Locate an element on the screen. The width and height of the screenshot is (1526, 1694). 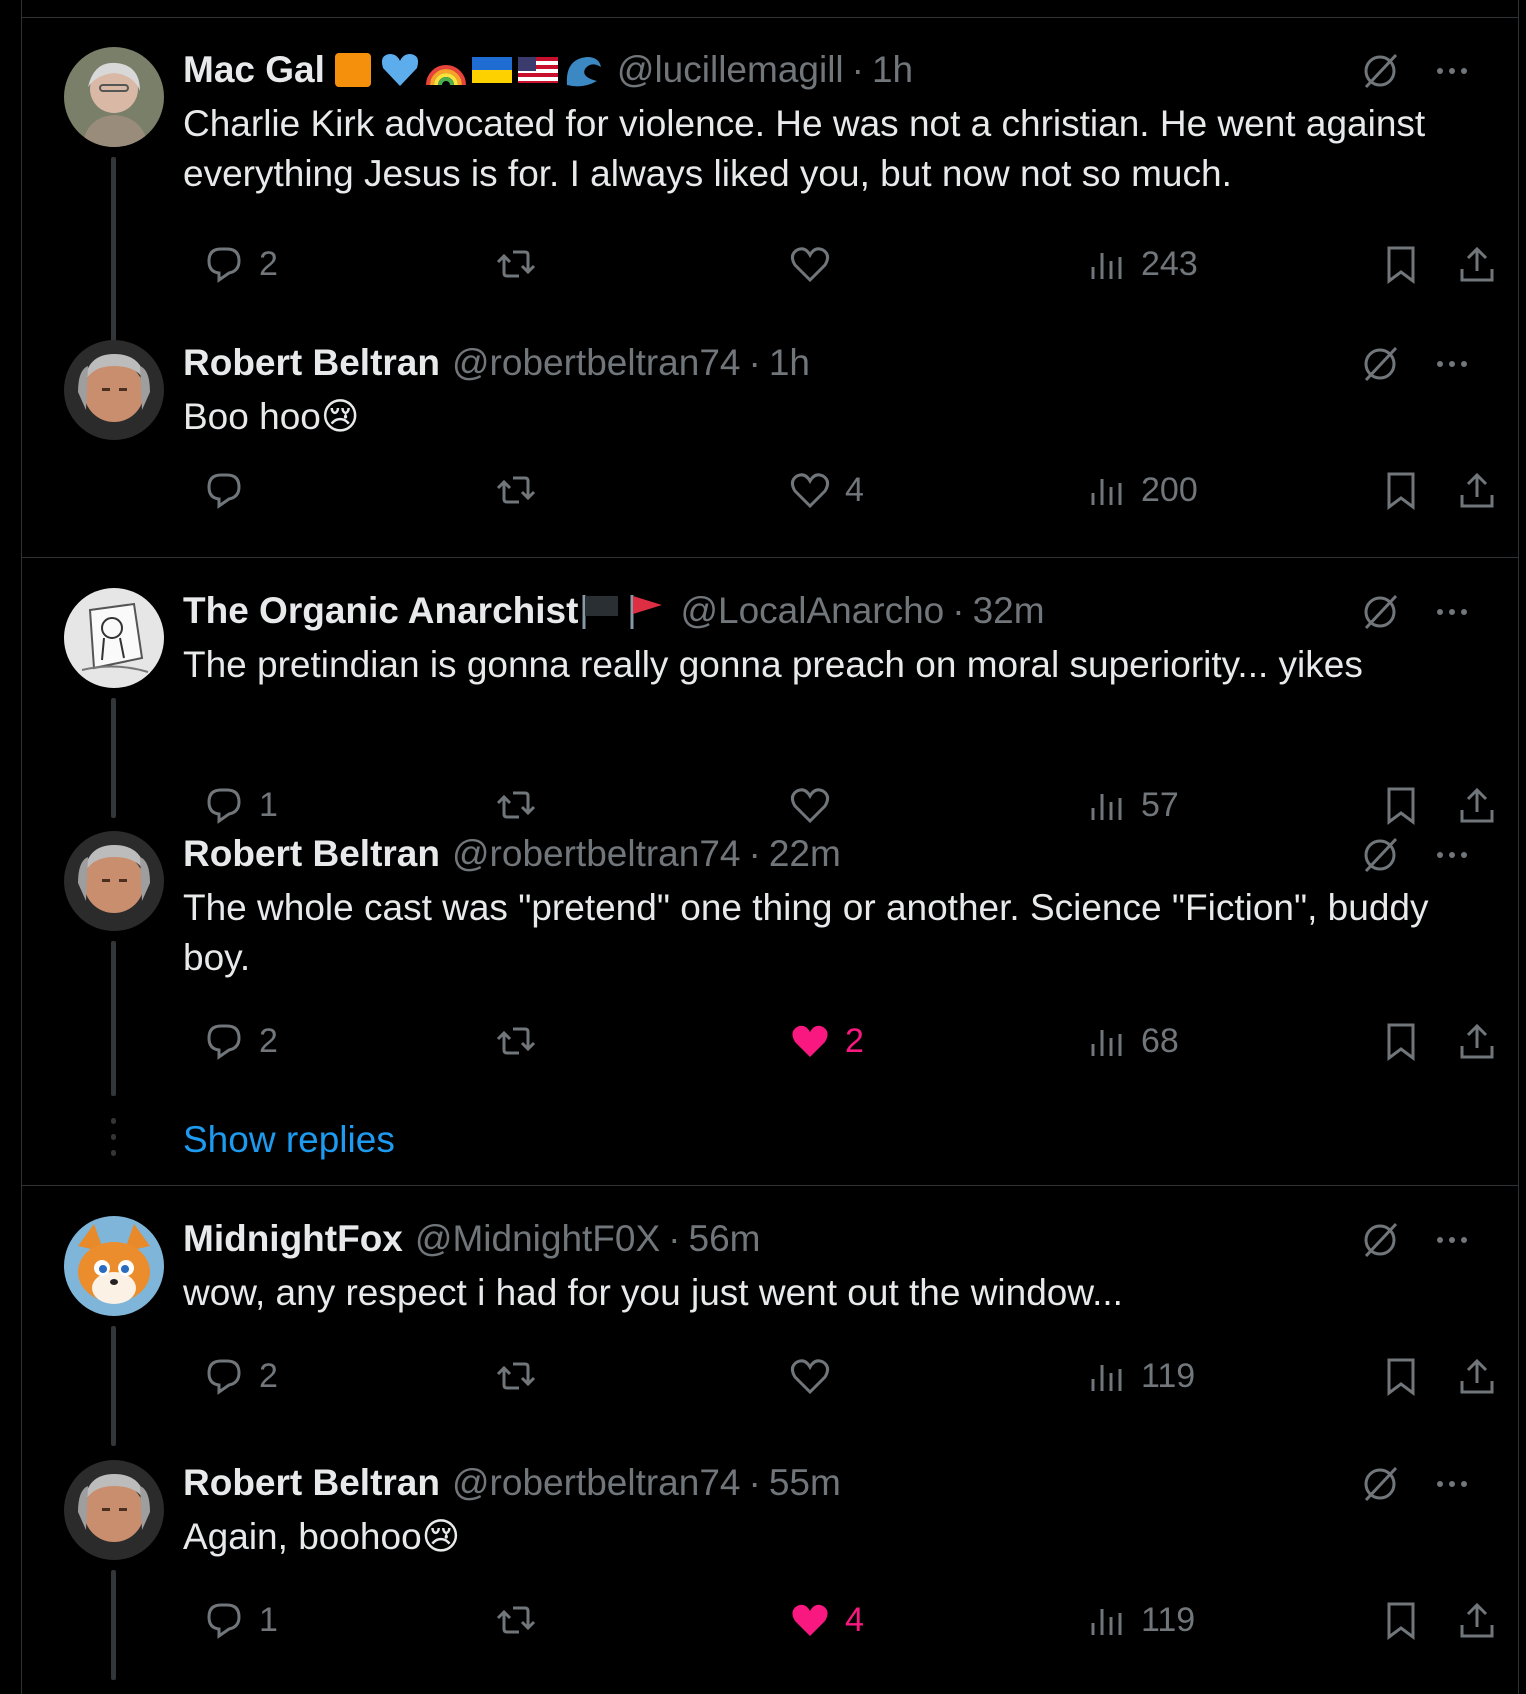
action-bar: 4 200 is located at coordinates (838, 490).